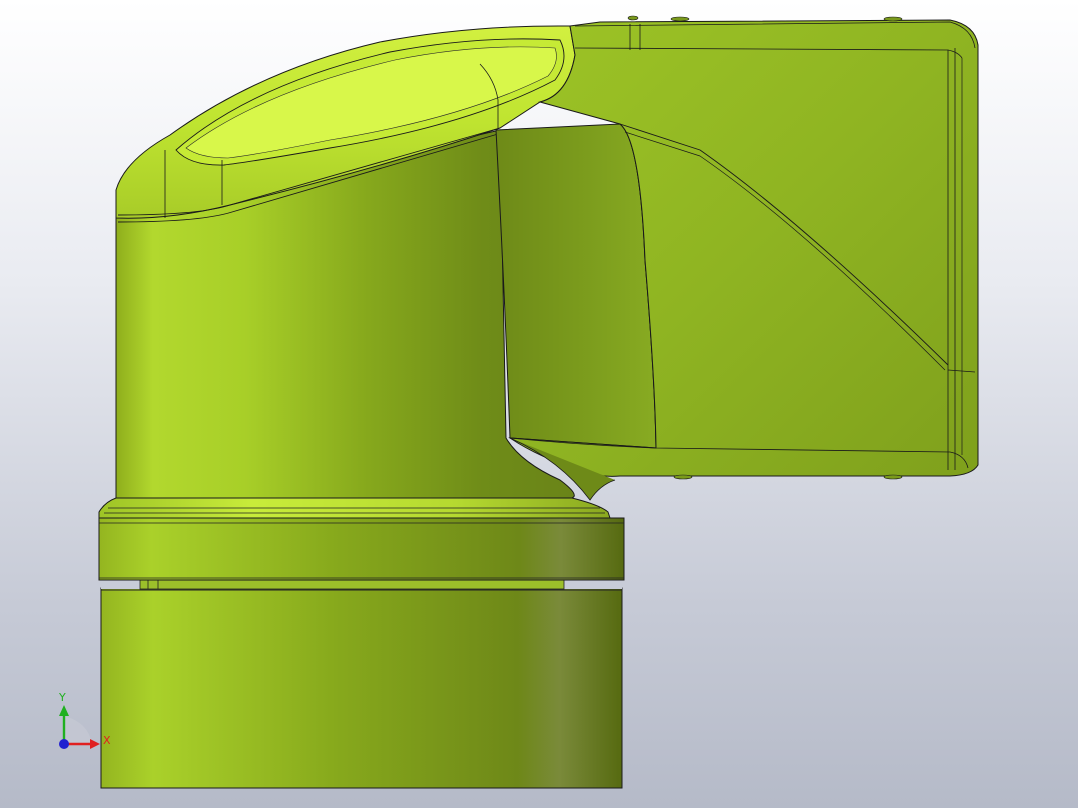 This screenshot has height=808, width=1078. Describe the element at coordinates (64, 744) in the screenshot. I see `z-axis-origin` at that location.